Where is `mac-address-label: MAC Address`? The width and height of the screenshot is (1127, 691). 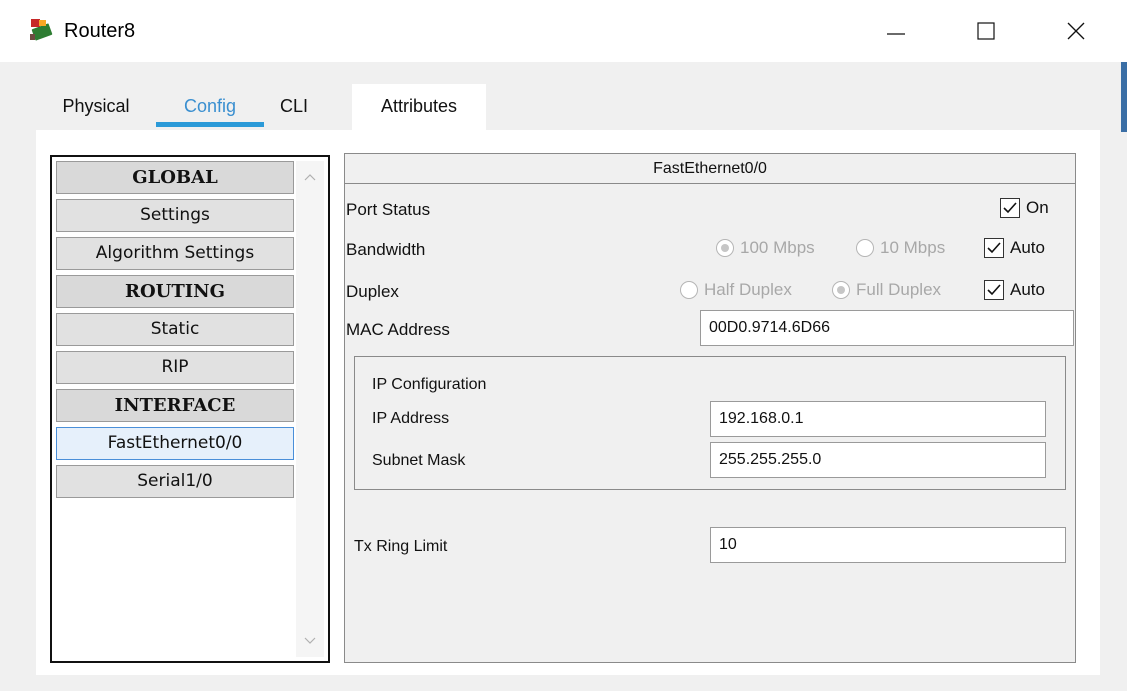 mac-address-label: MAC Address is located at coordinates (398, 329).